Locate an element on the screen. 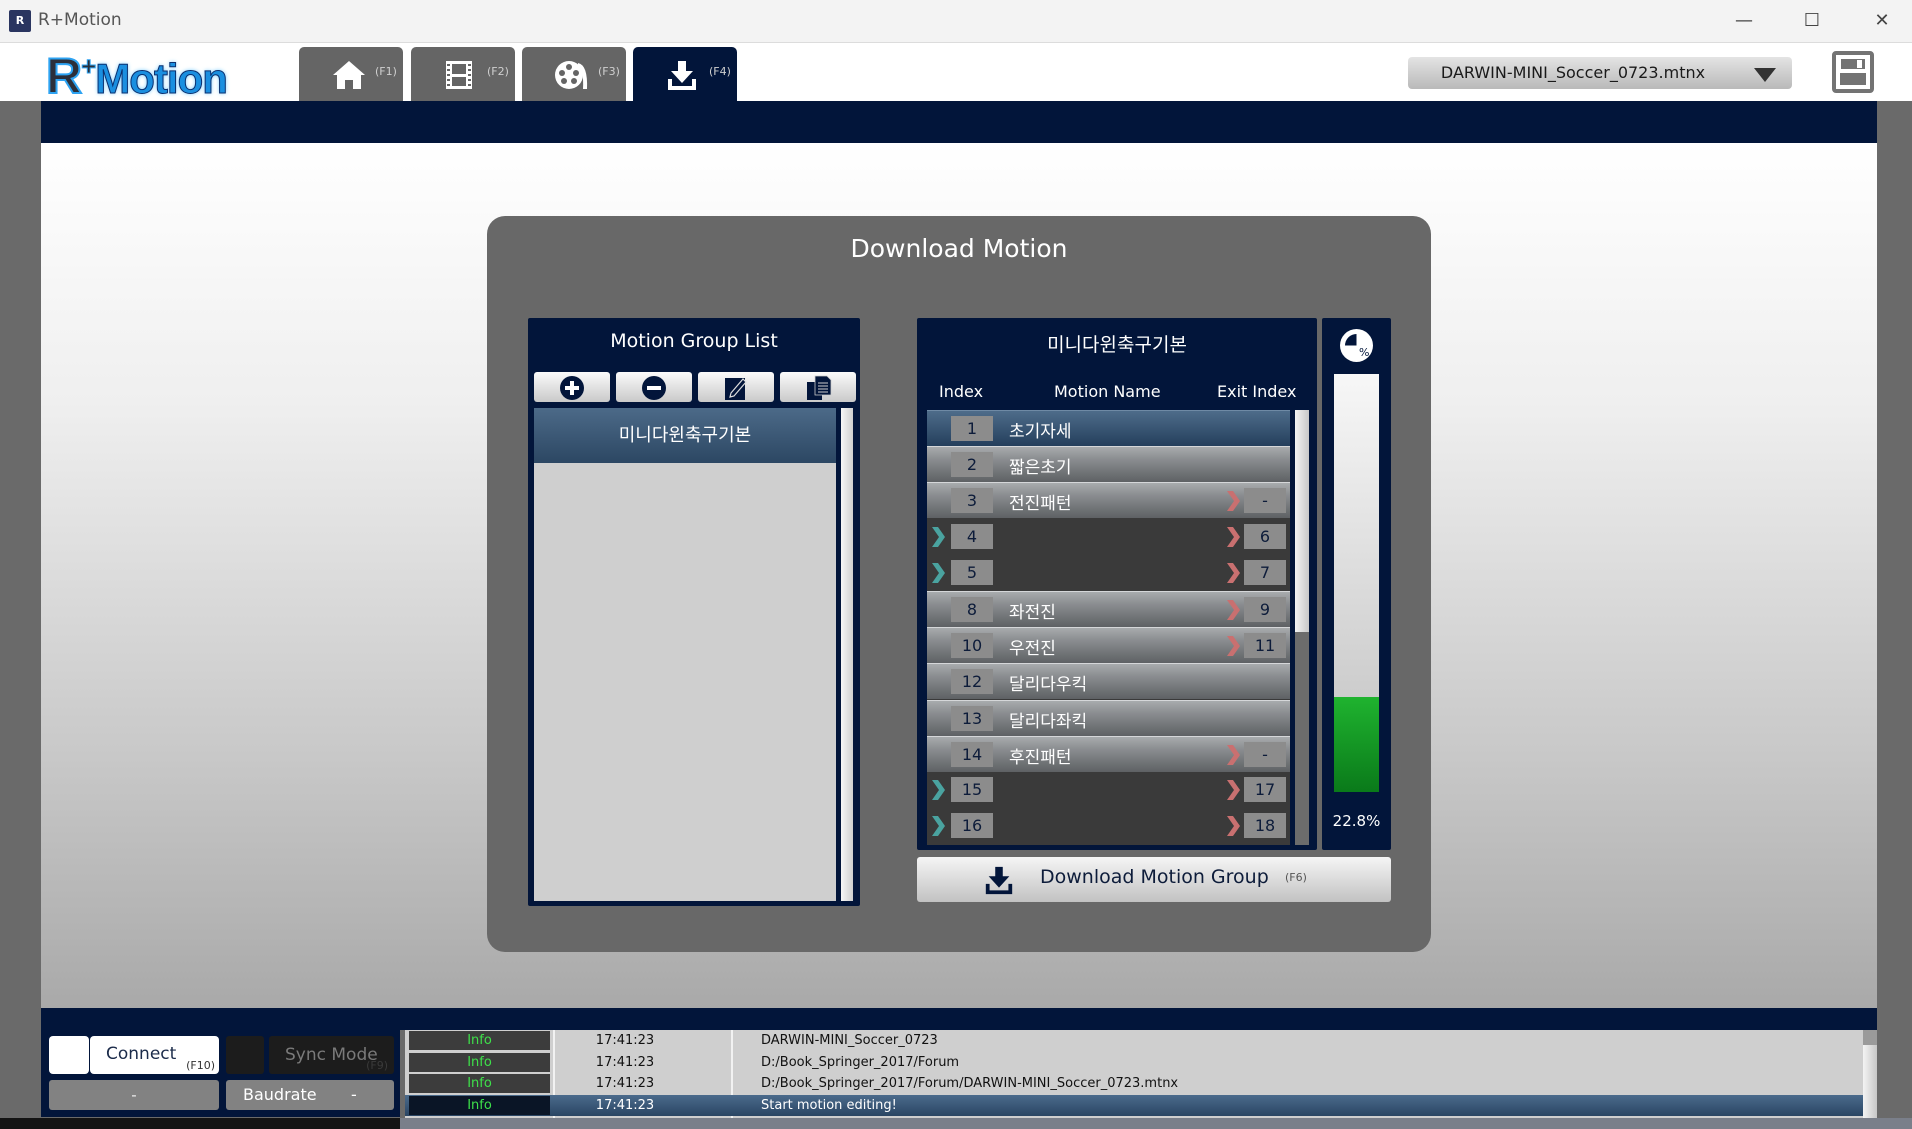 The image size is (1912, 1129). log-message: Start motion editing! is located at coordinates (829, 1105).